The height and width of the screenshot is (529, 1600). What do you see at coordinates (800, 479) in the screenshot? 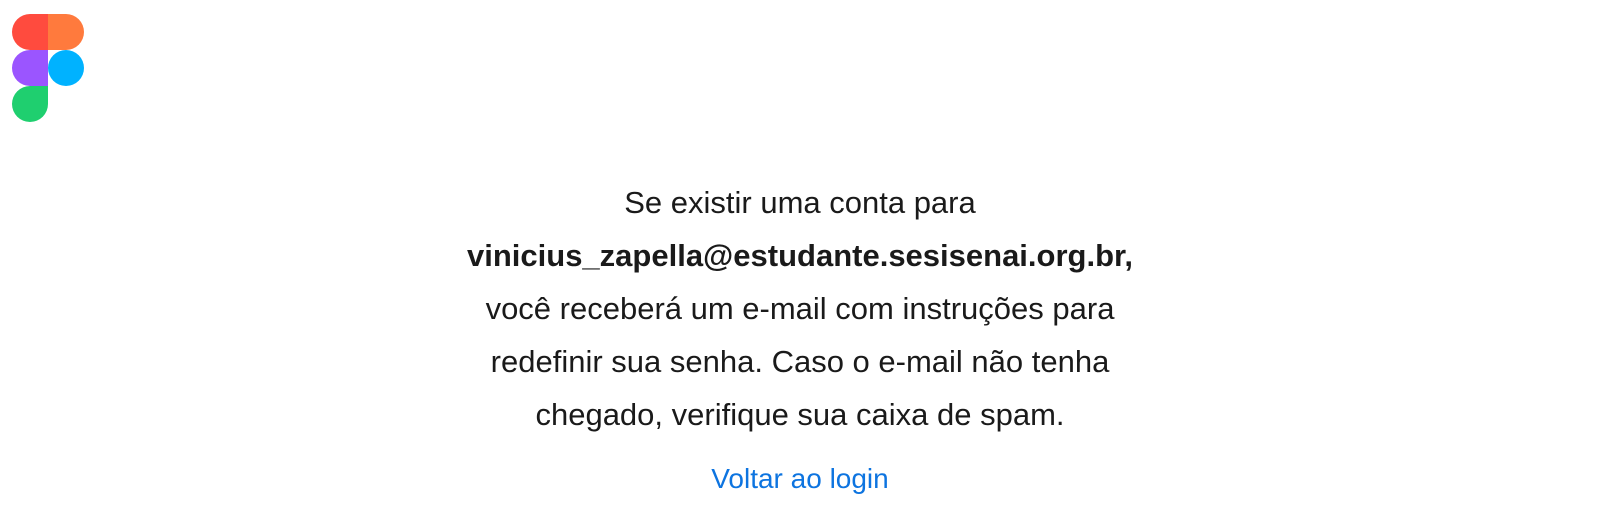
I see `back-to-login-link: Voltar ao login` at bounding box center [800, 479].